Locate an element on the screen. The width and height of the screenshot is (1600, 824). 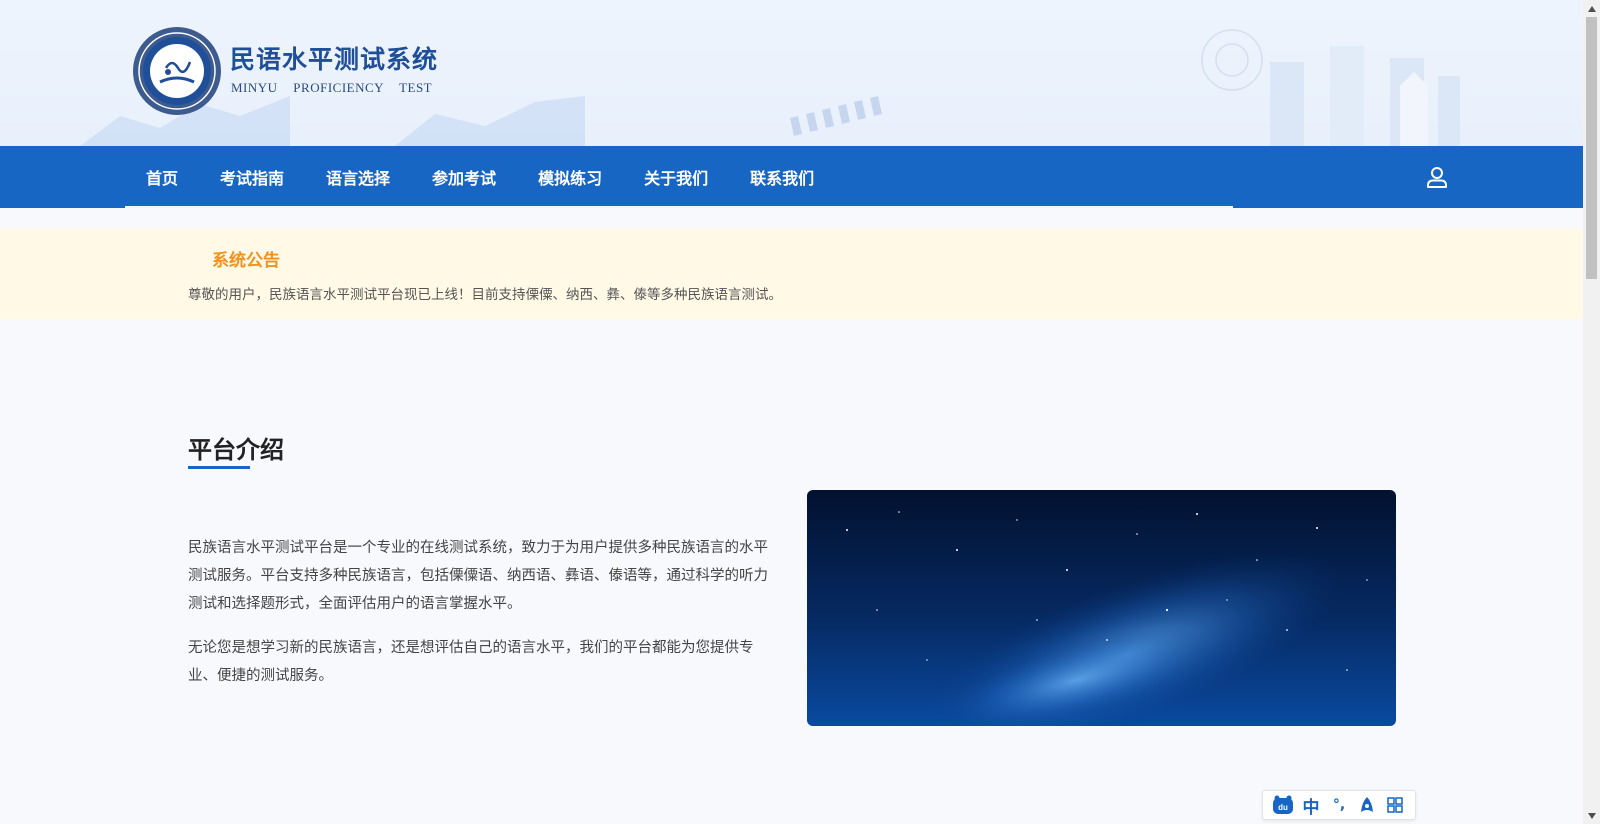
decorative-stripes-graphic is located at coordinates (836, 116).